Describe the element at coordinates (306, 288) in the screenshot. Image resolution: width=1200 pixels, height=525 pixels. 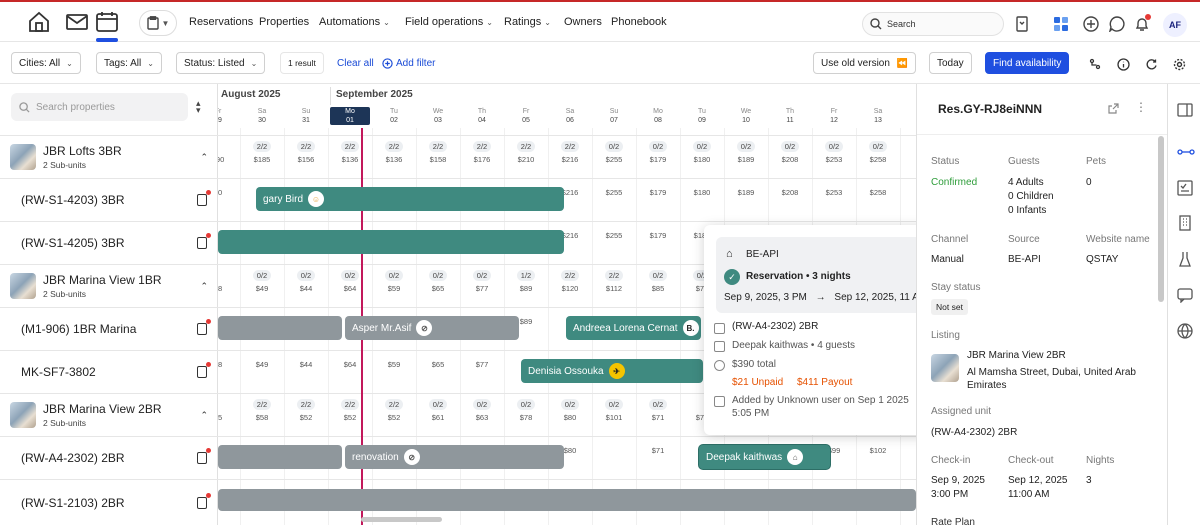
I see `price-cell: $44` at that location.